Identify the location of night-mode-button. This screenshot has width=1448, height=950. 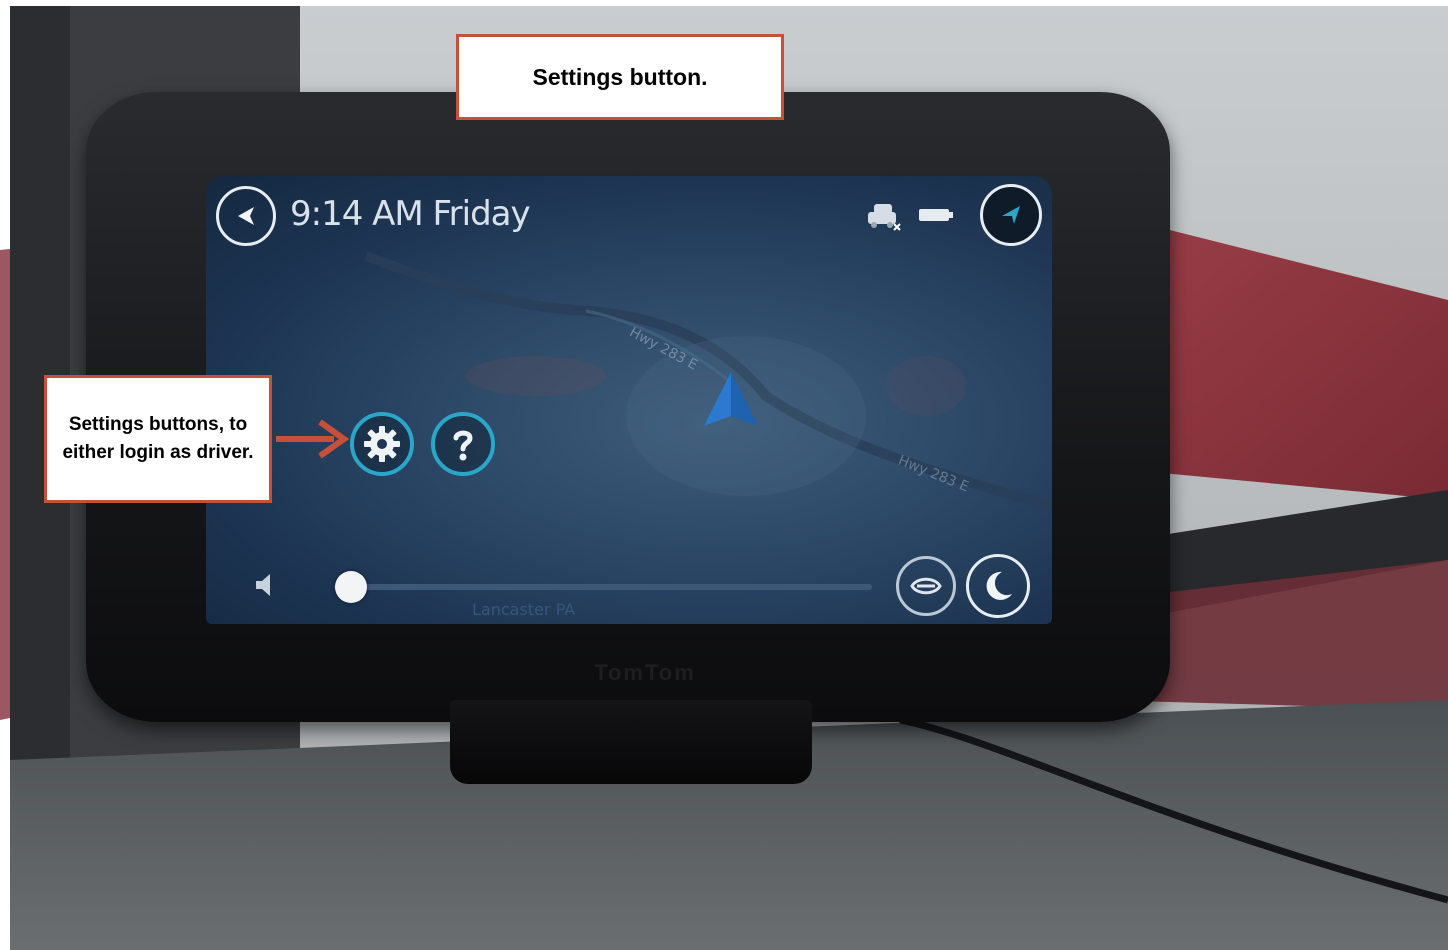
(998, 586).